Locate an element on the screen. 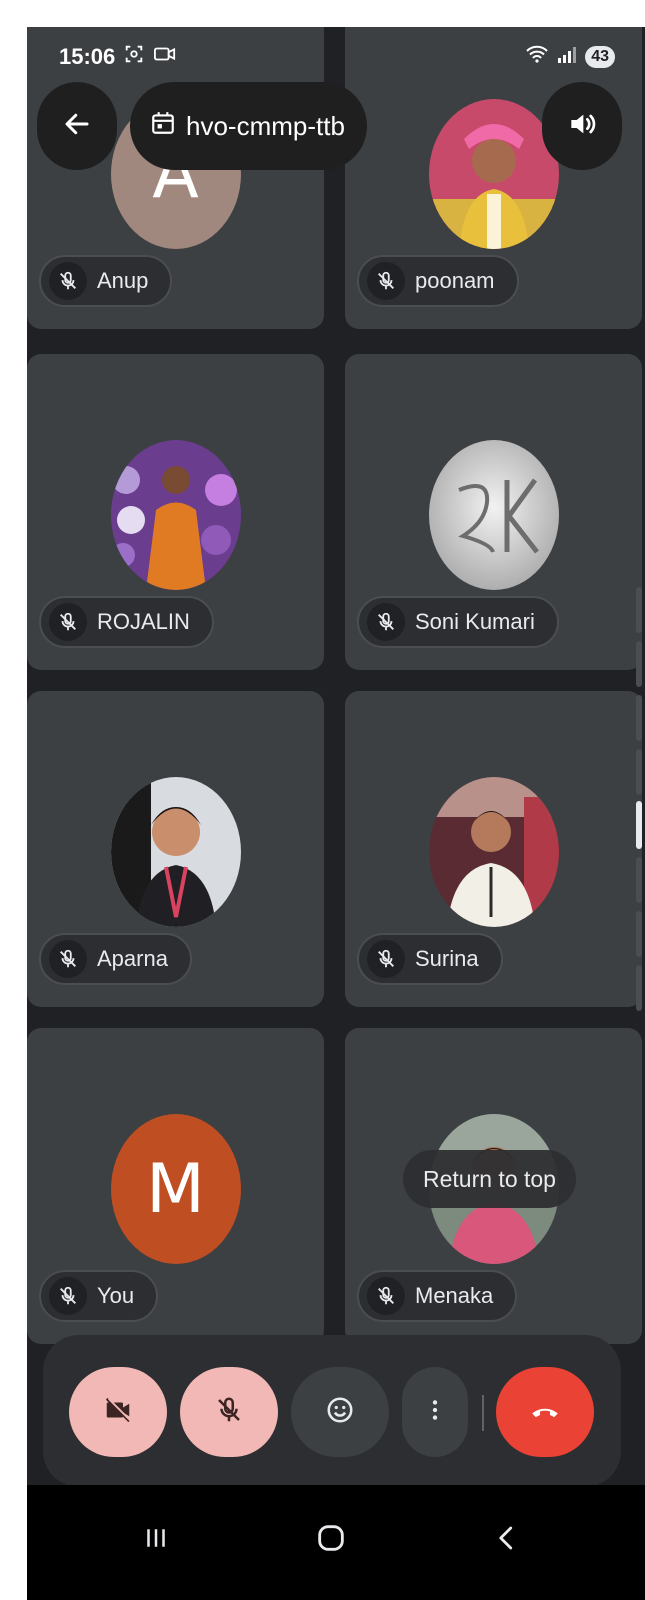  audio-output-button is located at coordinates (582, 126).